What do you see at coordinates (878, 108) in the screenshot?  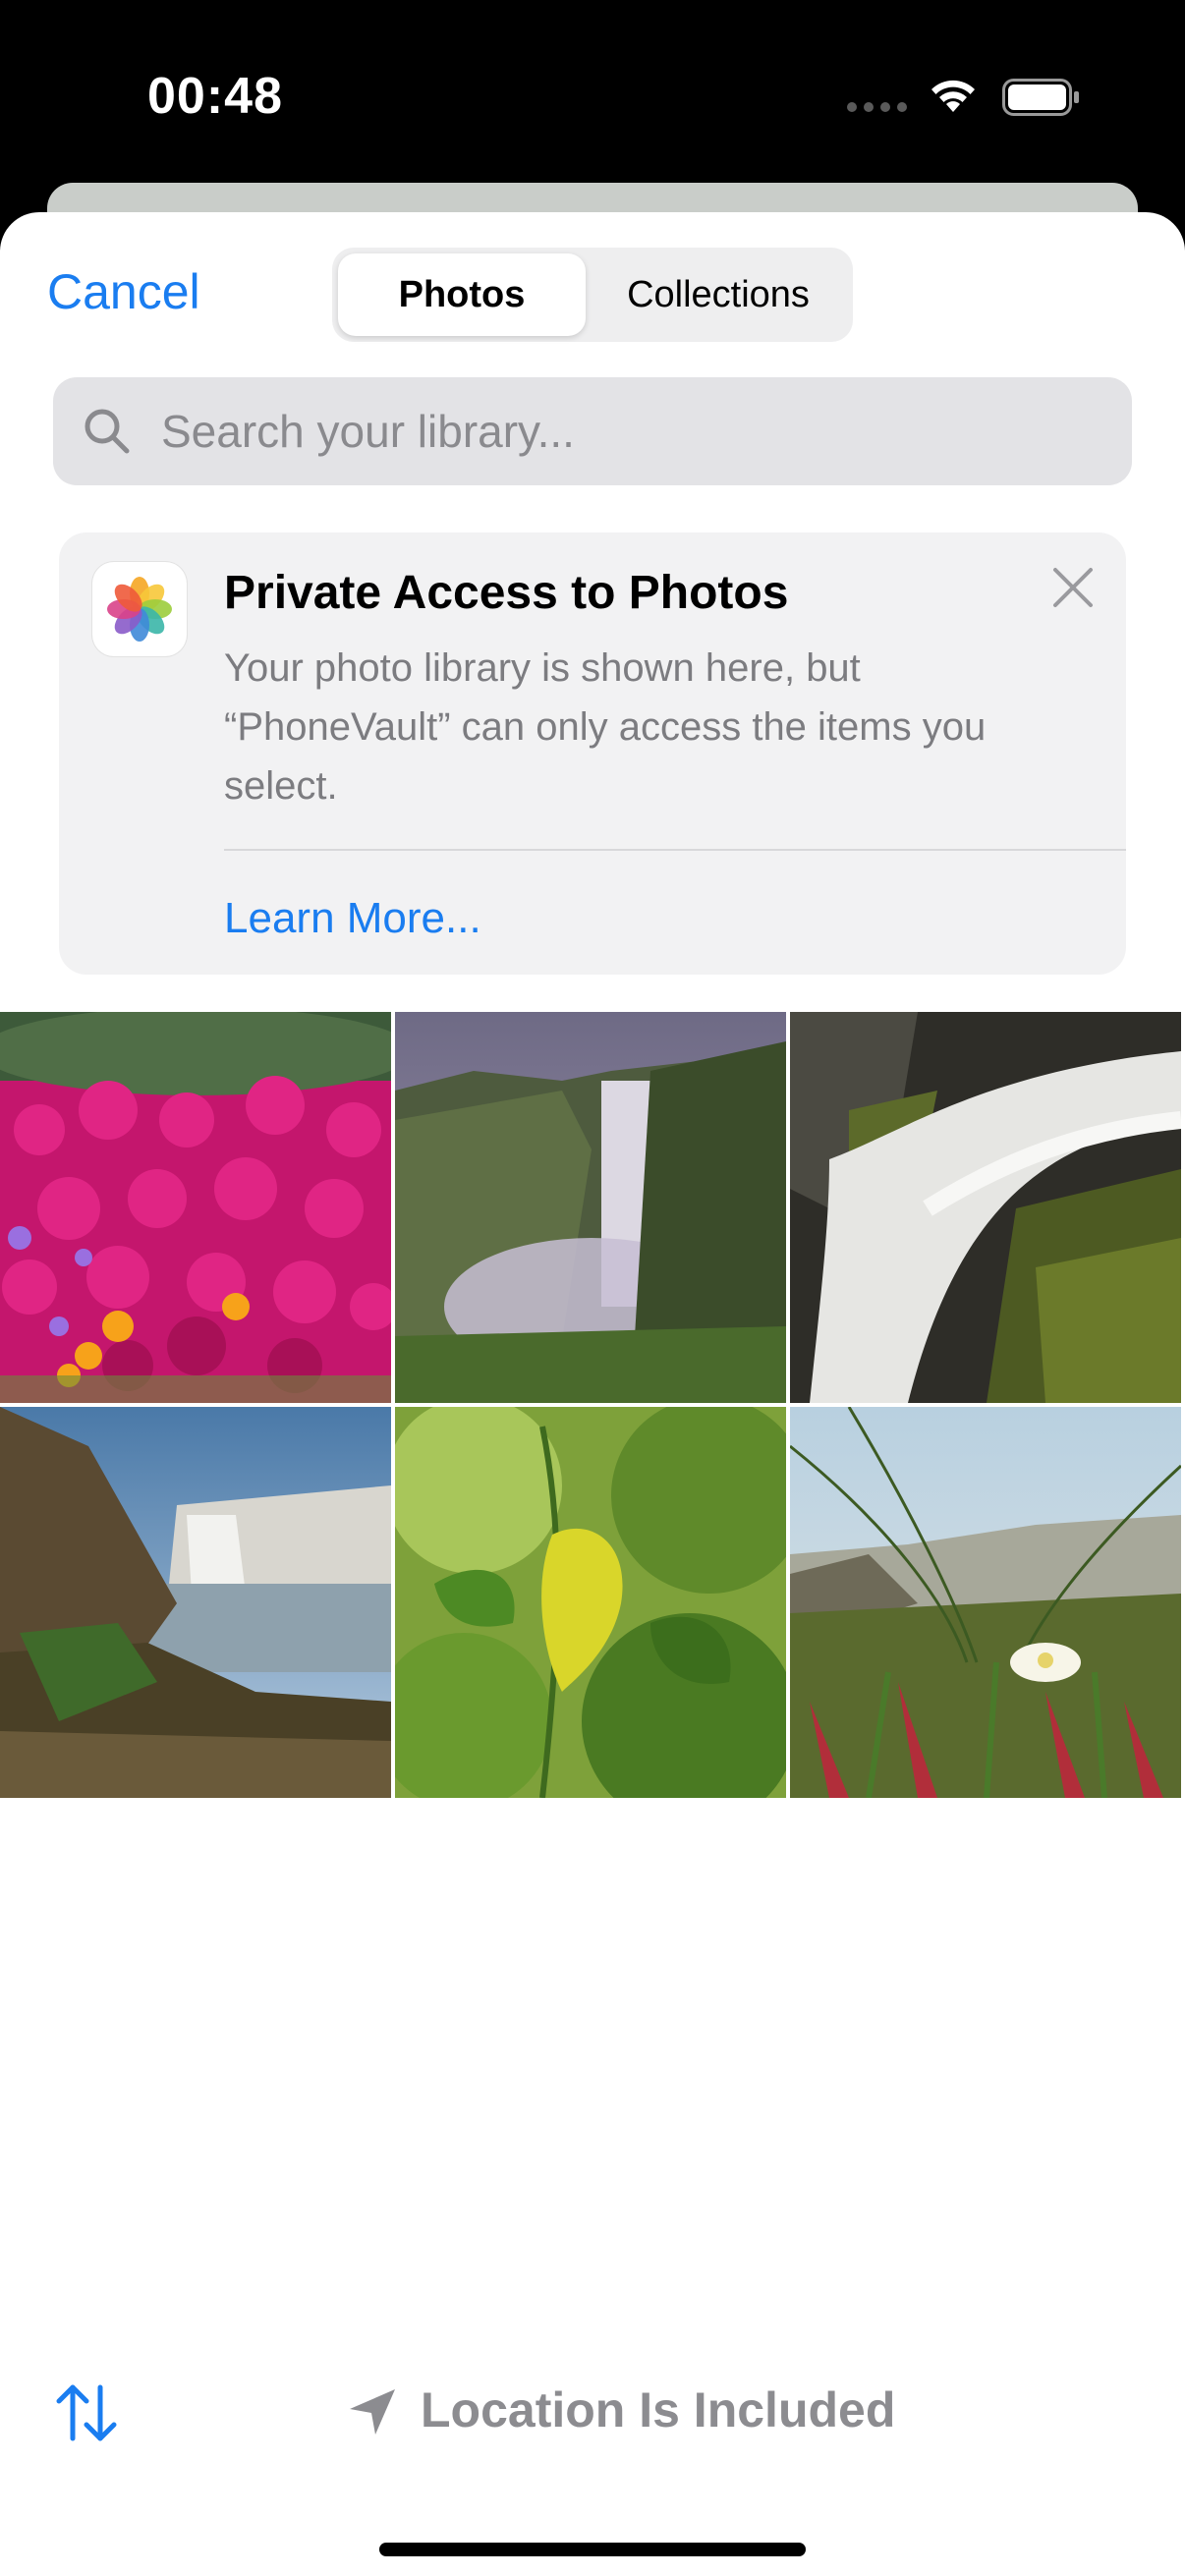 I see `cellular-dots-icon` at bounding box center [878, 108].